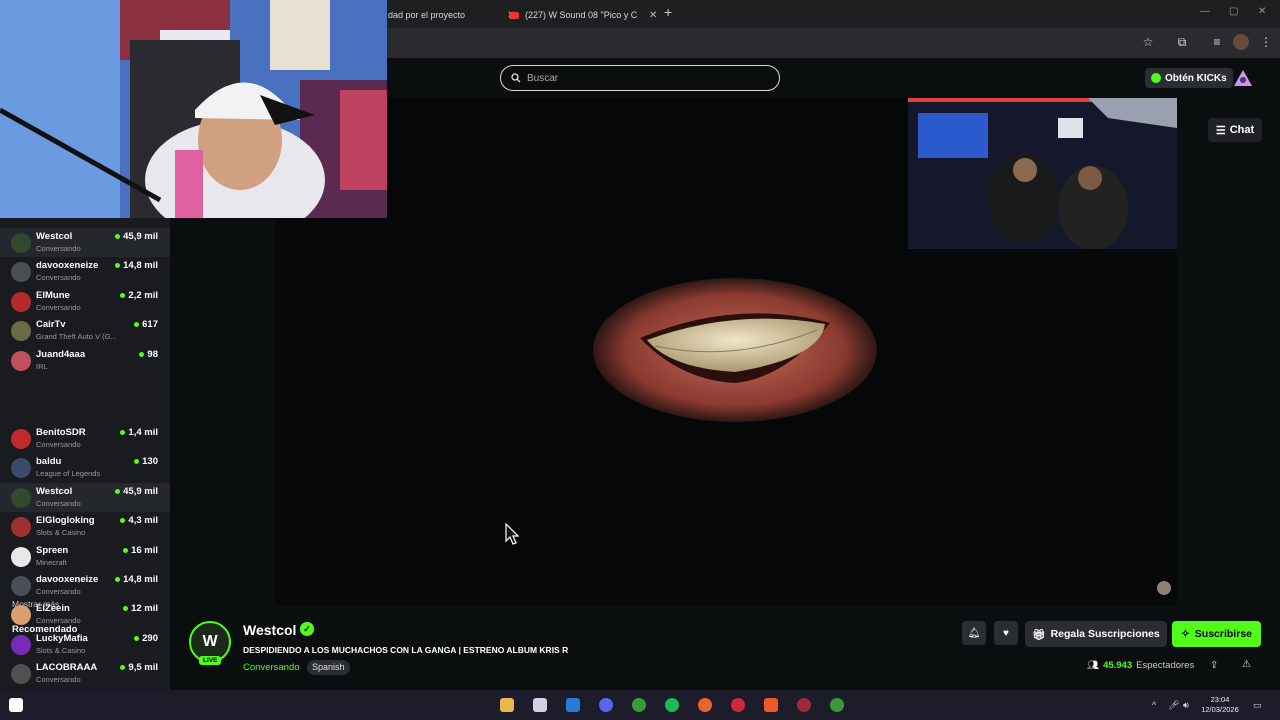  Describe the element at coordinates (1205, 11) in the screenshot. I see `minimize-icon: —` at that location.